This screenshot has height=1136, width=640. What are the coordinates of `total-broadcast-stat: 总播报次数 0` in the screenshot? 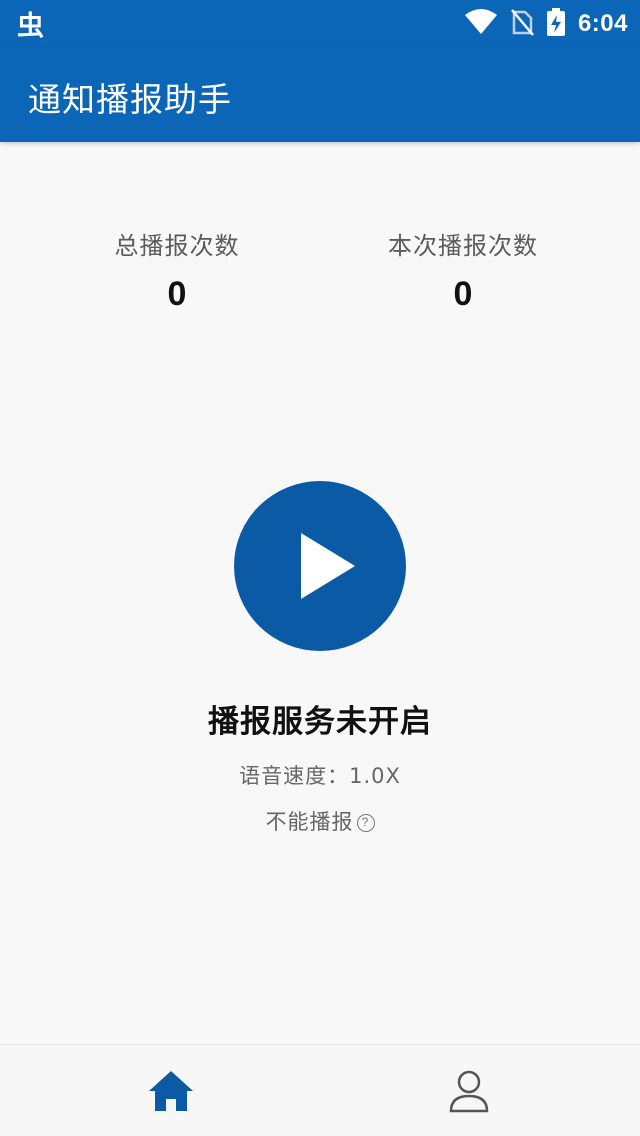 It's located at (177, 270).